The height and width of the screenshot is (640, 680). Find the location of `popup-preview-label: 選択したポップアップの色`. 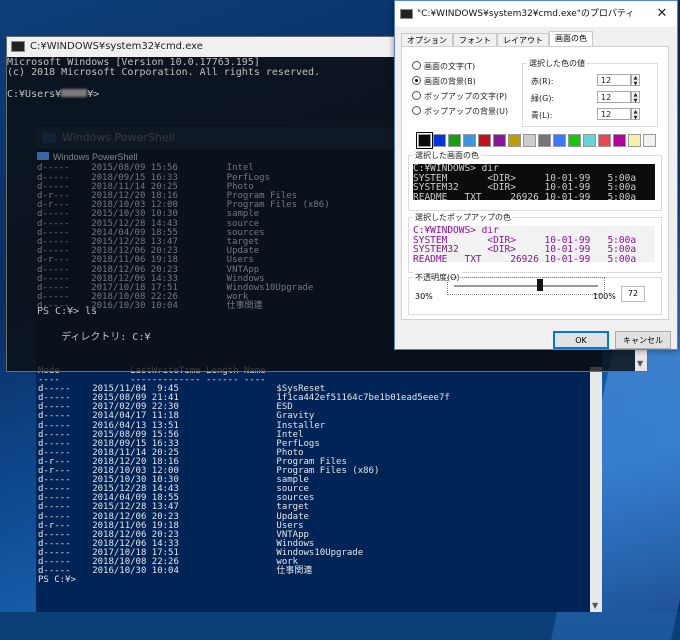

popup-preview-label: 選択したポップアップの色 is located at coordinates (463, 217).